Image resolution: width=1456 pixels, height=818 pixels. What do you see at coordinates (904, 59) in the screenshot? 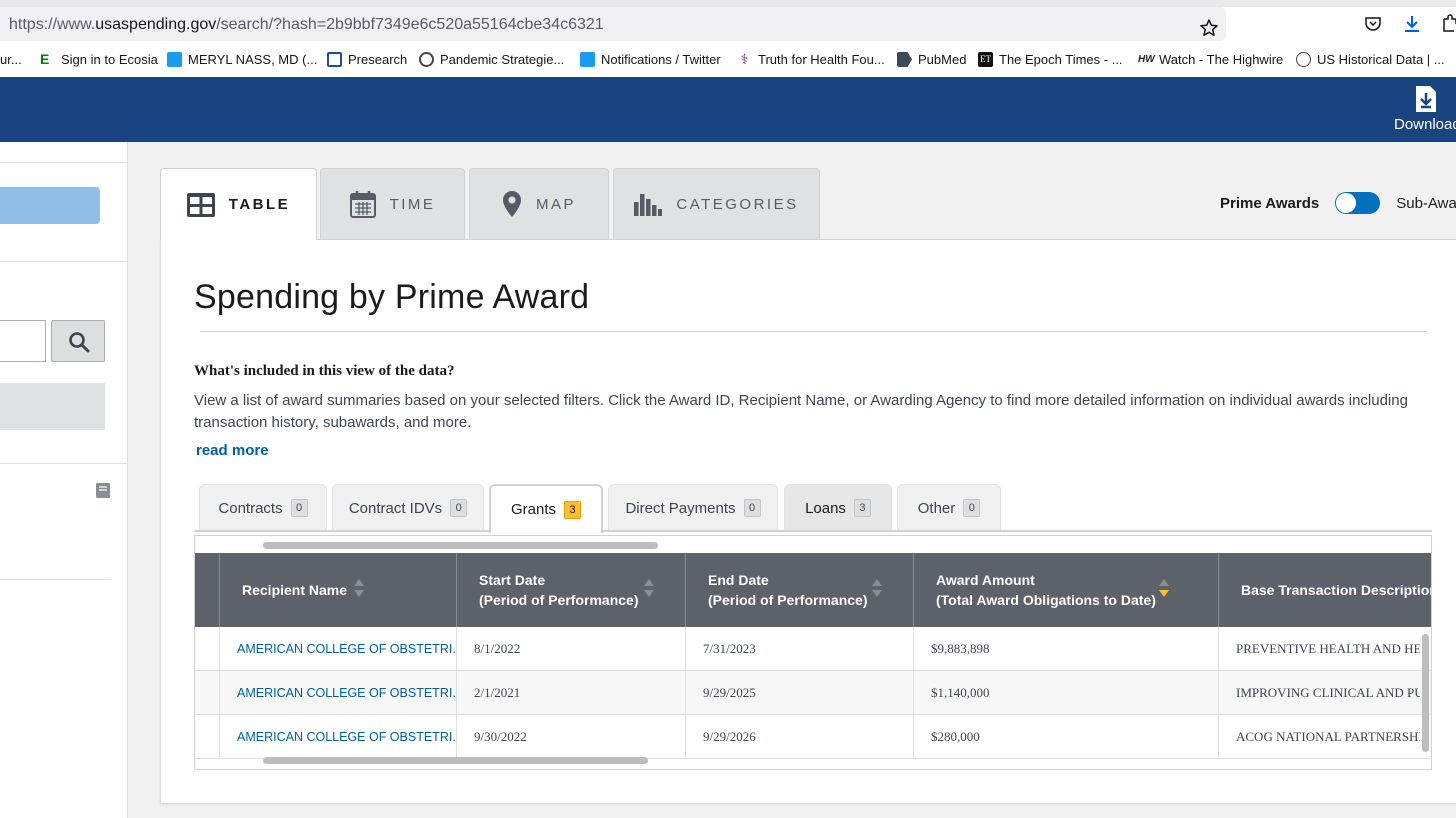
I see `pubmed-icon` at bounding box center [904, 59].